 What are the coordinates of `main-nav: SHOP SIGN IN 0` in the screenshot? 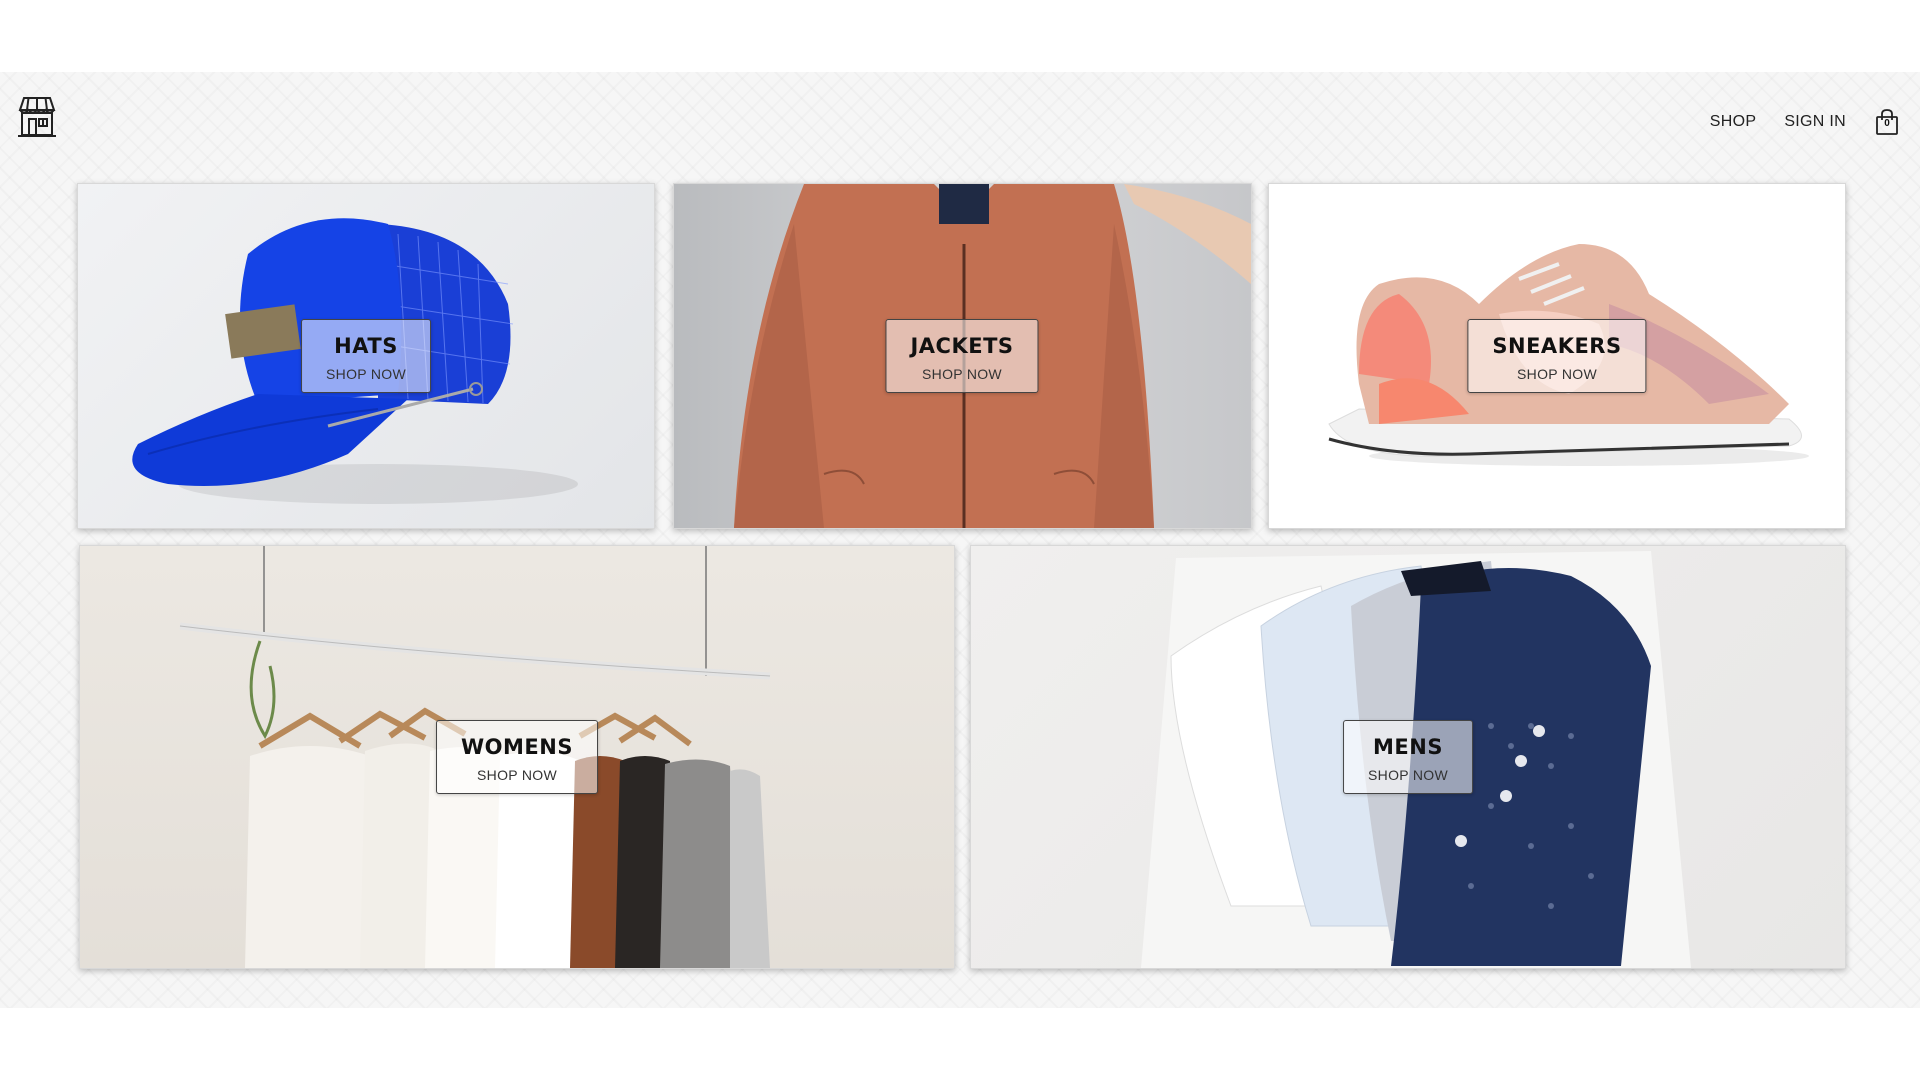 It's located at (1805, 122).